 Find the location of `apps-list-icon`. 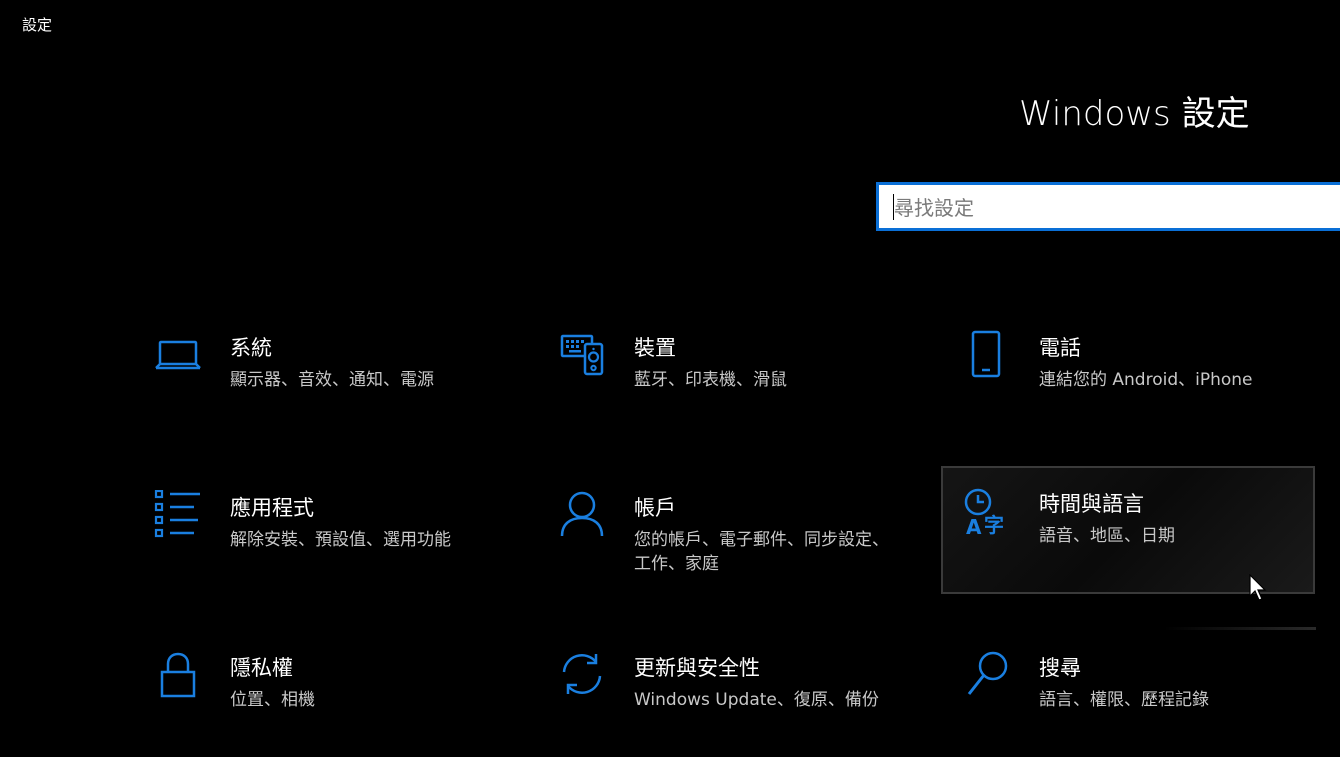

apps-list-icon is located at coordinates (177, 514).